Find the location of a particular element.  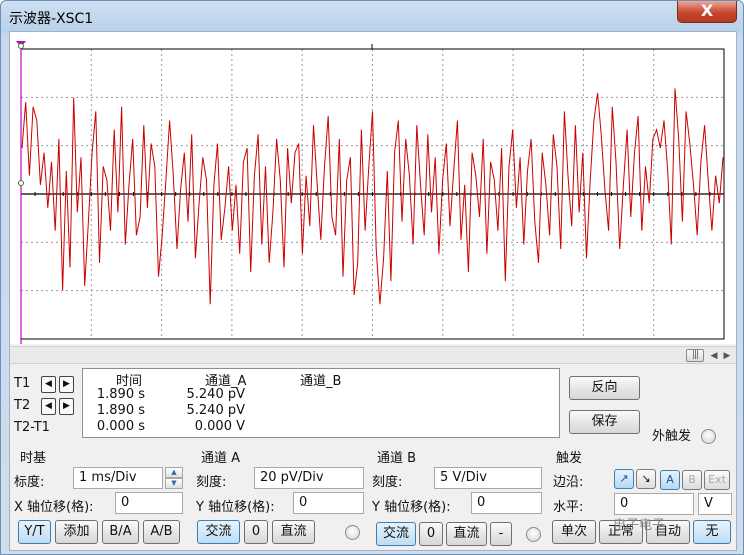

falling-edge-icon: ↘ is located at coordinates (646, 479).